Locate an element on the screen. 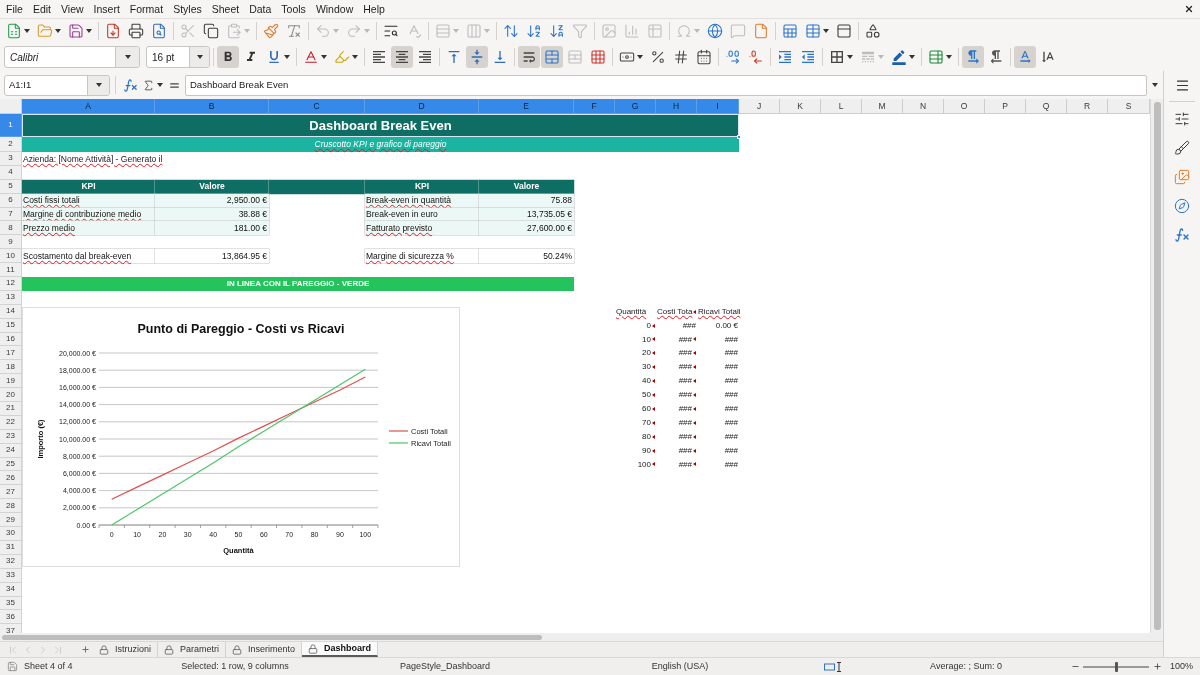  column-header: H is located at coordinates (676, 106).